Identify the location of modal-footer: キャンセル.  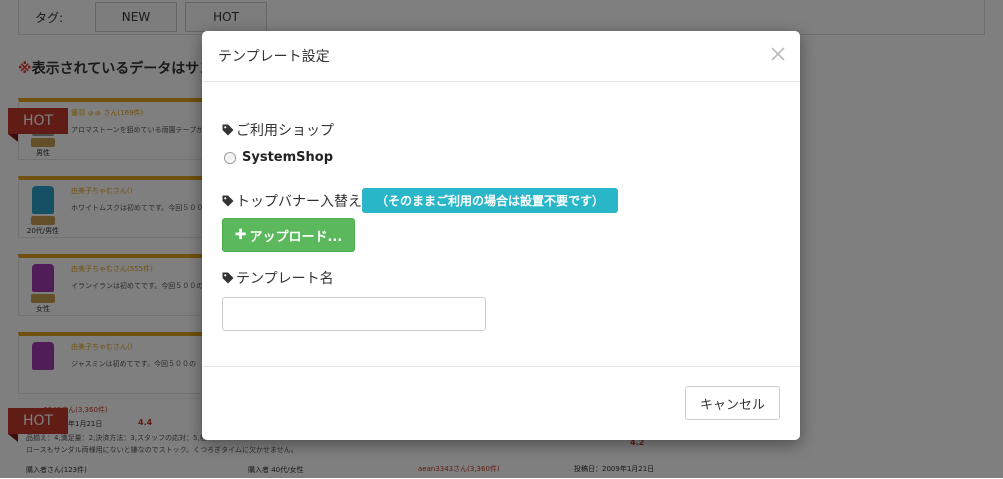
(501, 403).